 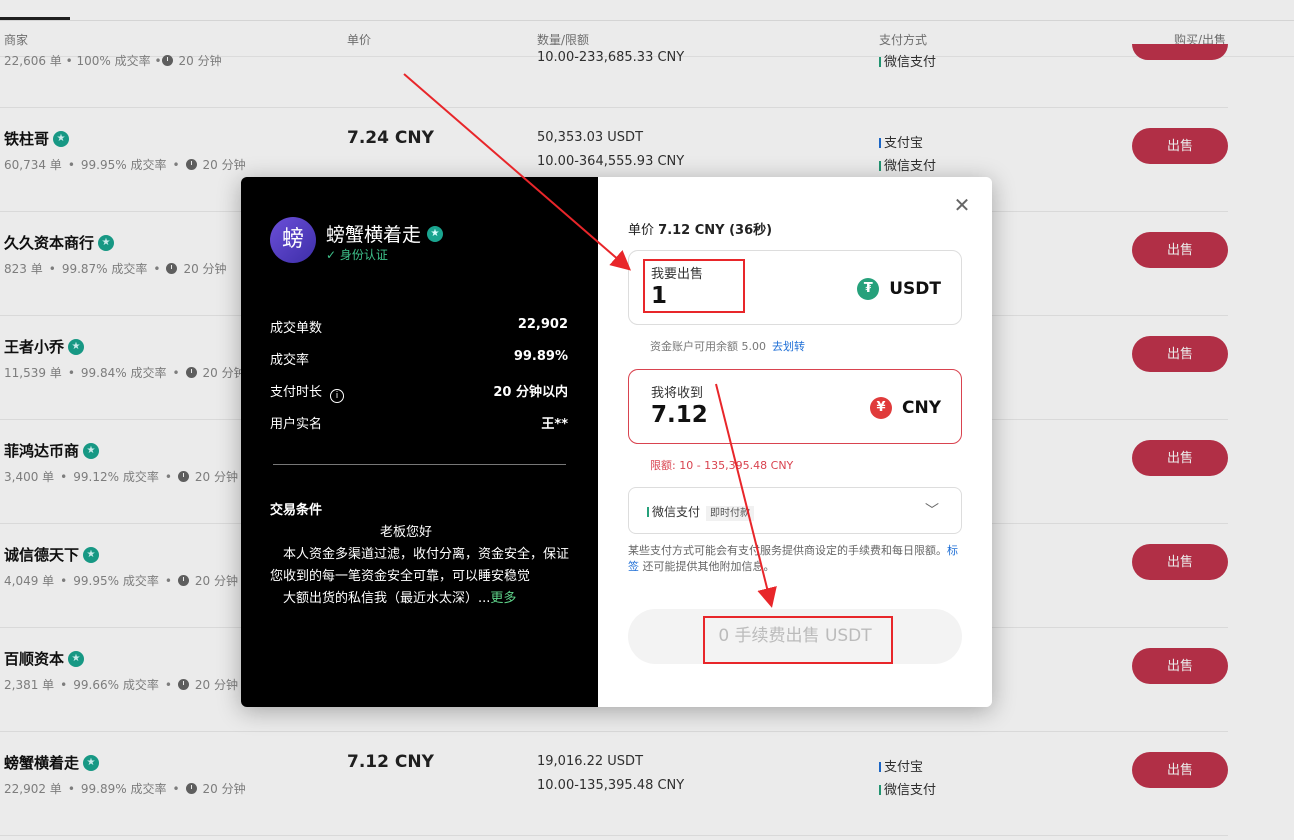 What do you see at coordinates (679, 415) in the screenshot?
I see `receive-amount-input: 7.12` at bounding box center [679, 415].